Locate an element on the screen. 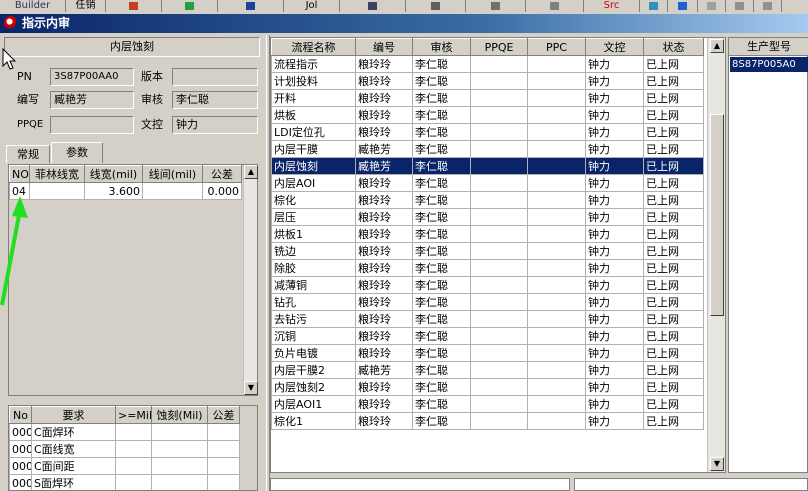  req-text: C面焊环 is located at coordinates (73, 432).